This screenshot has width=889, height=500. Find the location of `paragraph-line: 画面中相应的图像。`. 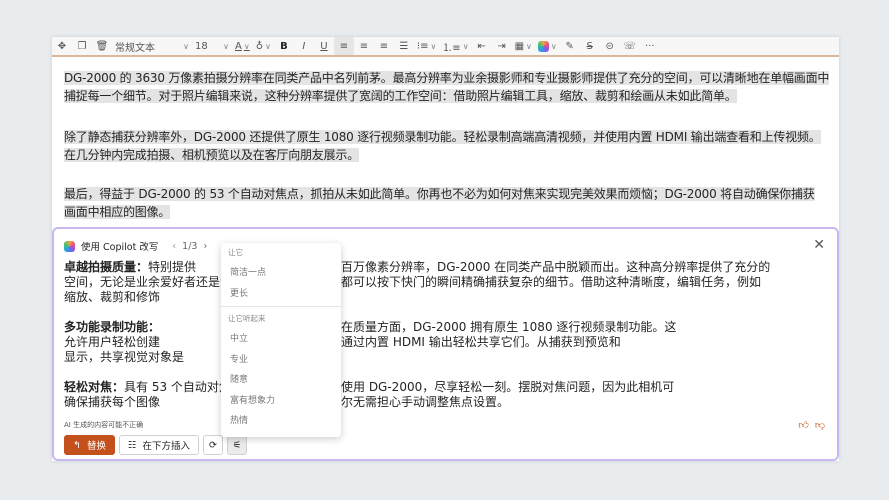

paragraph-line: 画面中相应的图像。 is located at coordinates (117, 212).